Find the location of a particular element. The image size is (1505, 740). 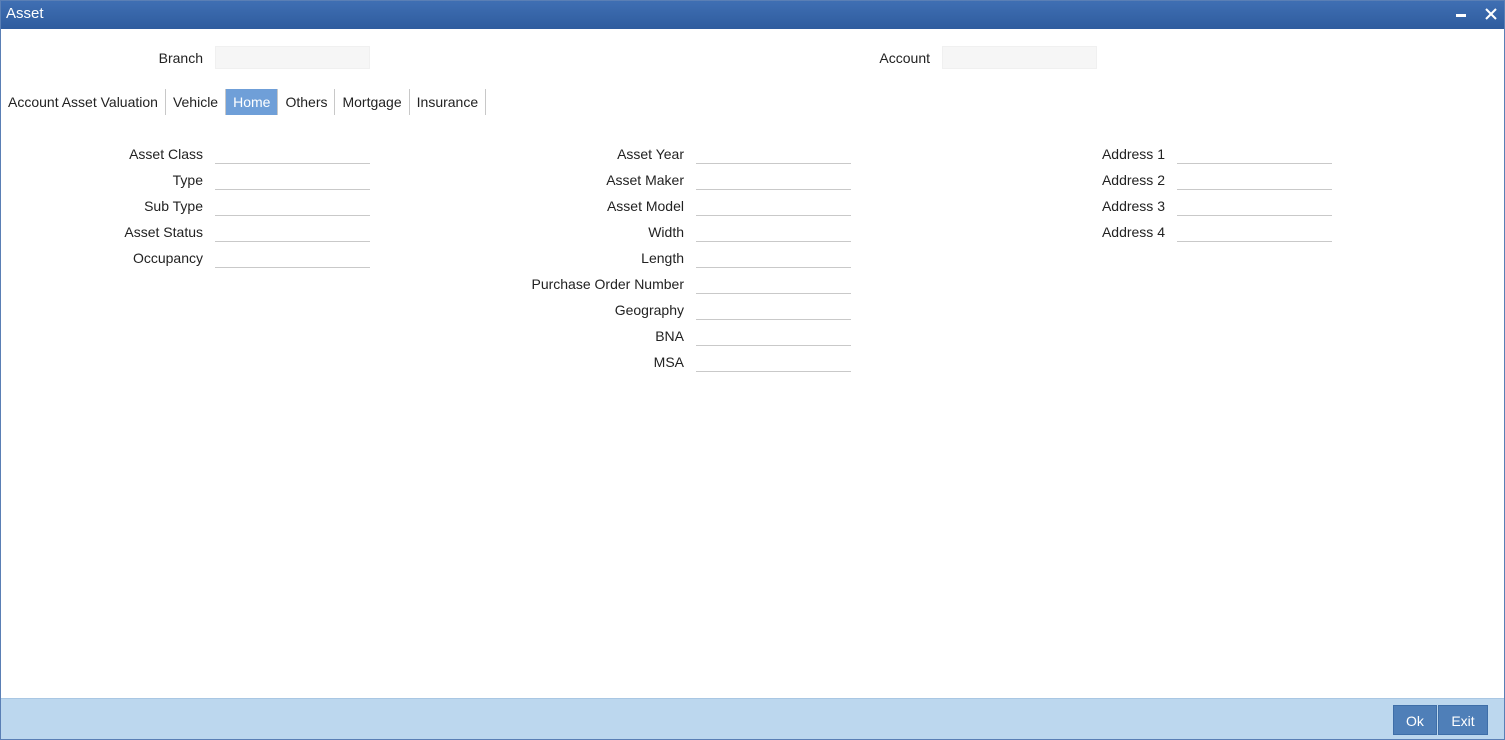

address-4-label: Address 4 is located at coordinates (1133, 232).